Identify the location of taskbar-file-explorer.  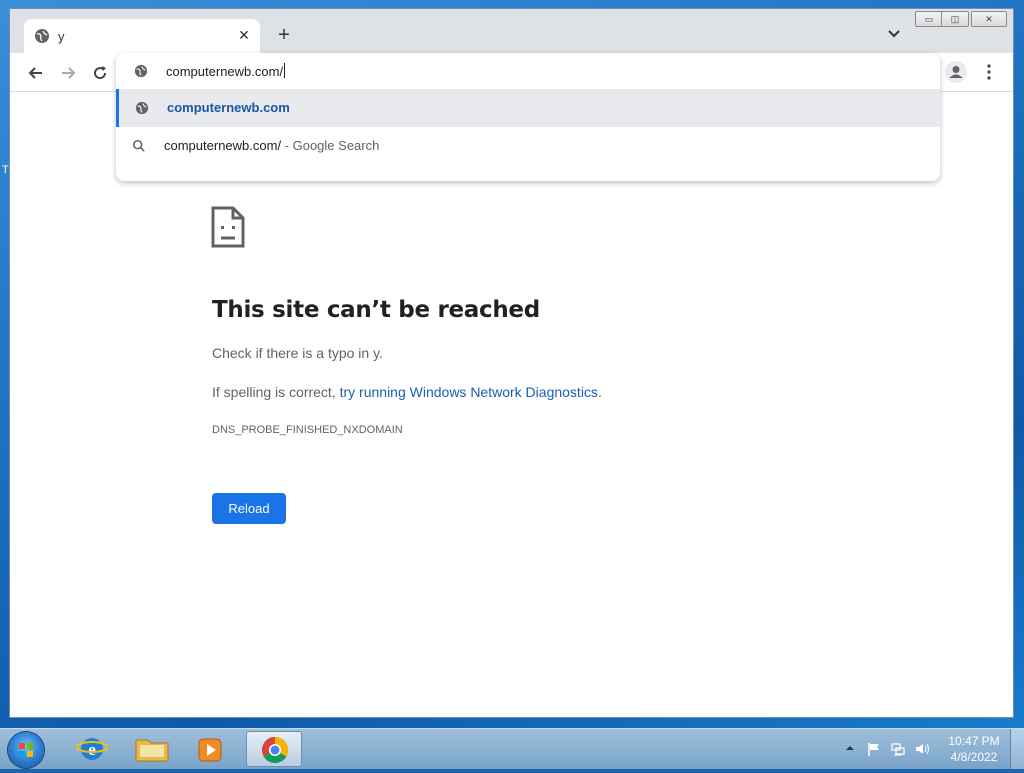
(152, 749).